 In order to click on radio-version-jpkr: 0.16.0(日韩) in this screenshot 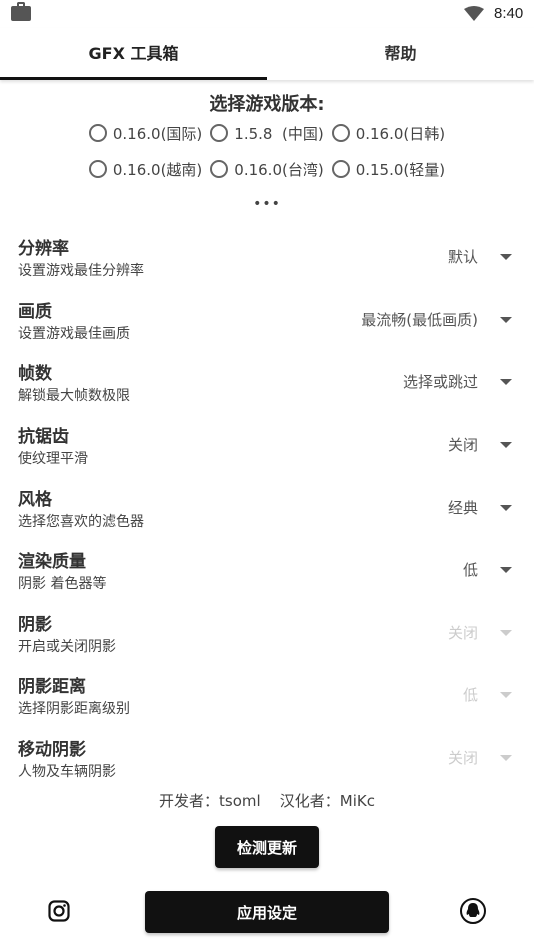, I will do `click(388, 133)`.